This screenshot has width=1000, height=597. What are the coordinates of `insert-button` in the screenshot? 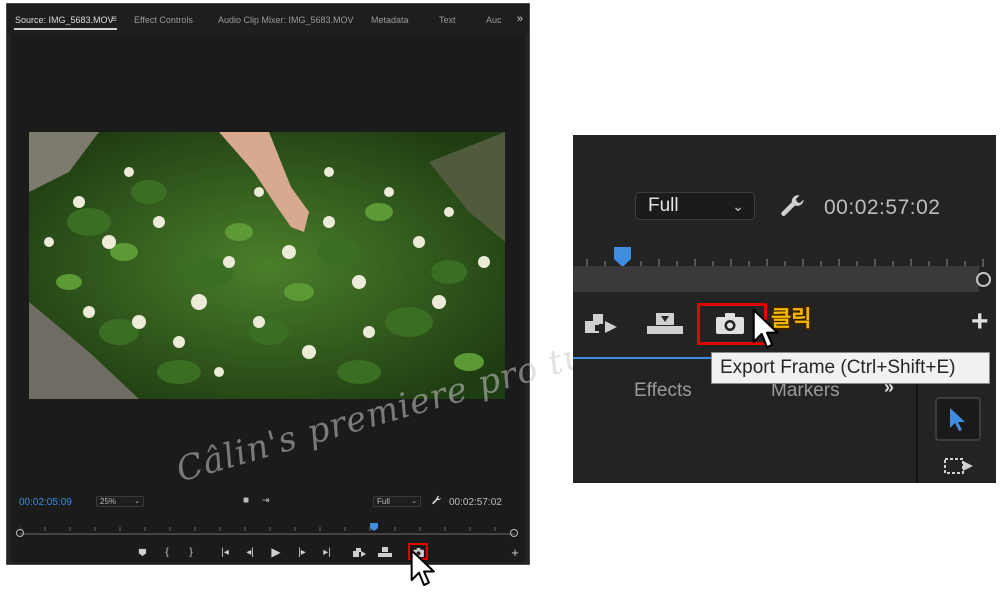 It's located at (360, 552).